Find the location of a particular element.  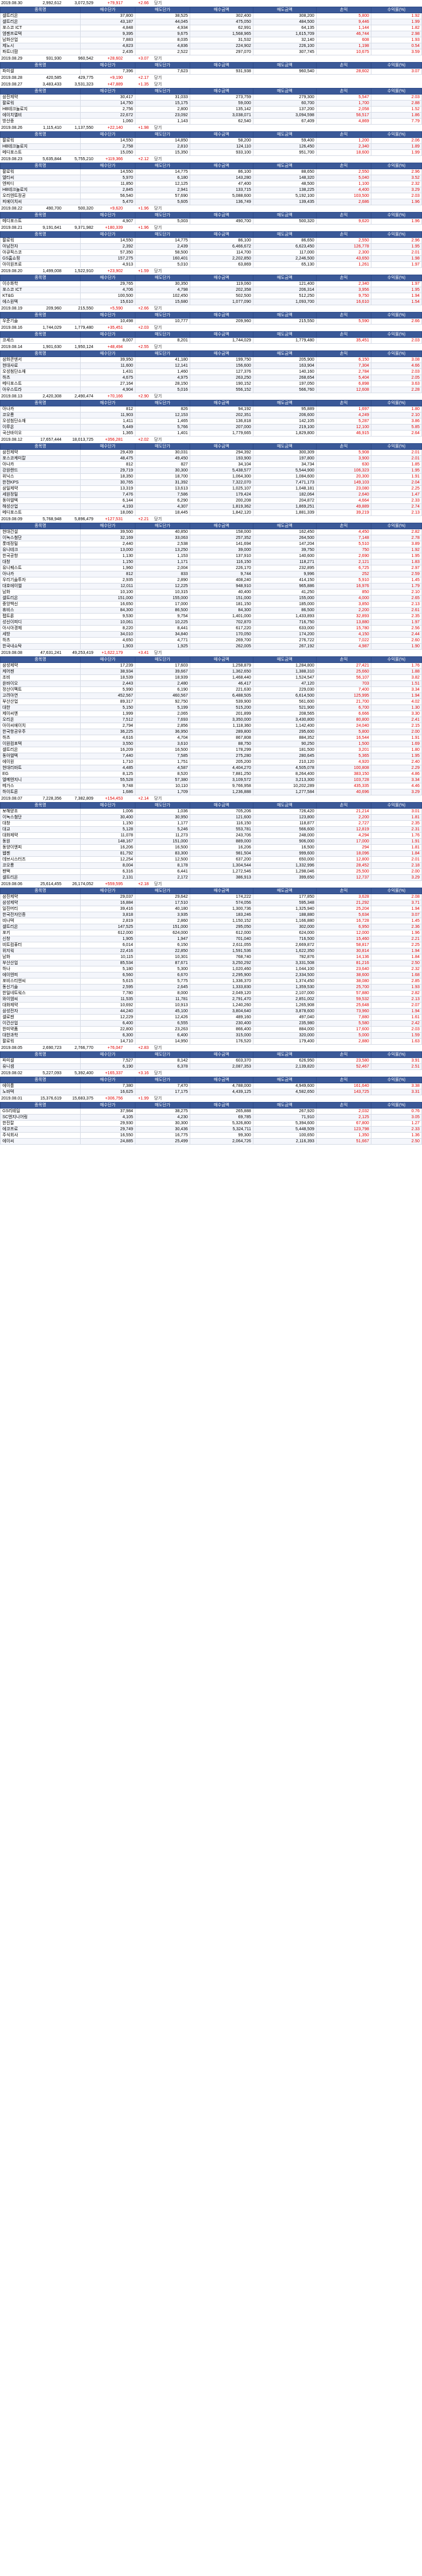

table-row: 파미셀 7,396 7,623 931,938 960,540 28,602 3.07 is located at coordinates (211, 71).